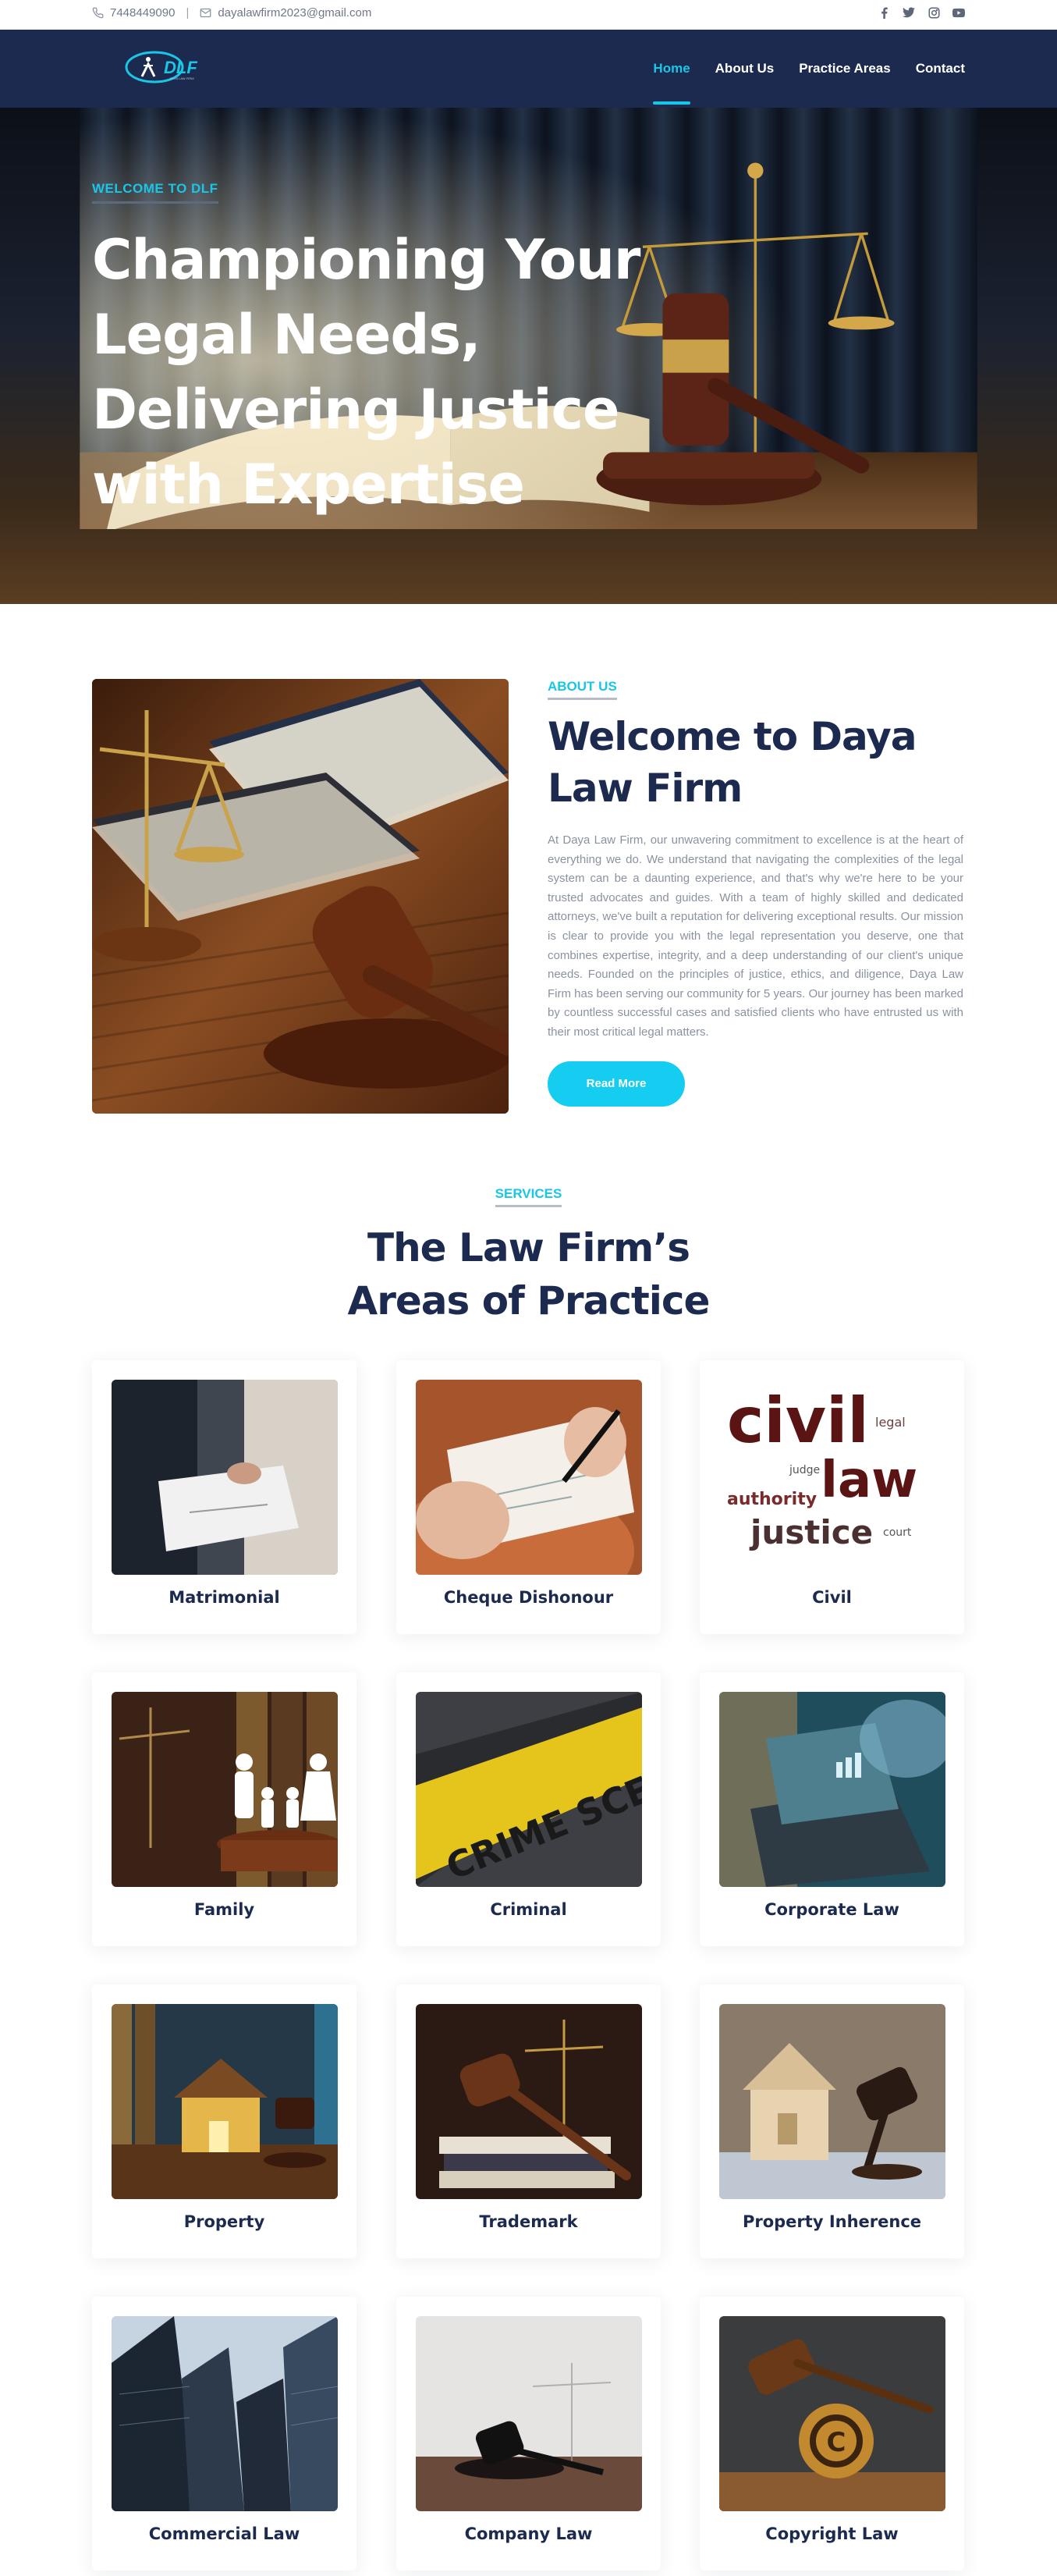 The width and height of the screenshot is (1057, 2576). Describe the element at coordinates (745, 68) in the screenshot. I see `nav-about-us: About Us` at that location.